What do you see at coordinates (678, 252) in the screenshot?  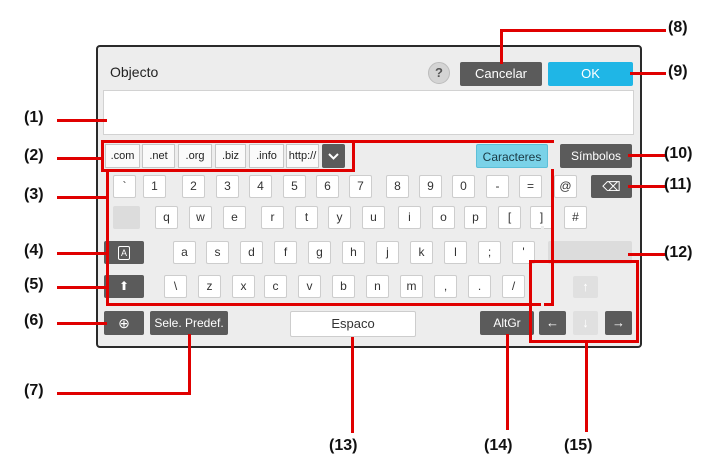 I see `callout-label-12: (12)` at bounding box center [678, 252].